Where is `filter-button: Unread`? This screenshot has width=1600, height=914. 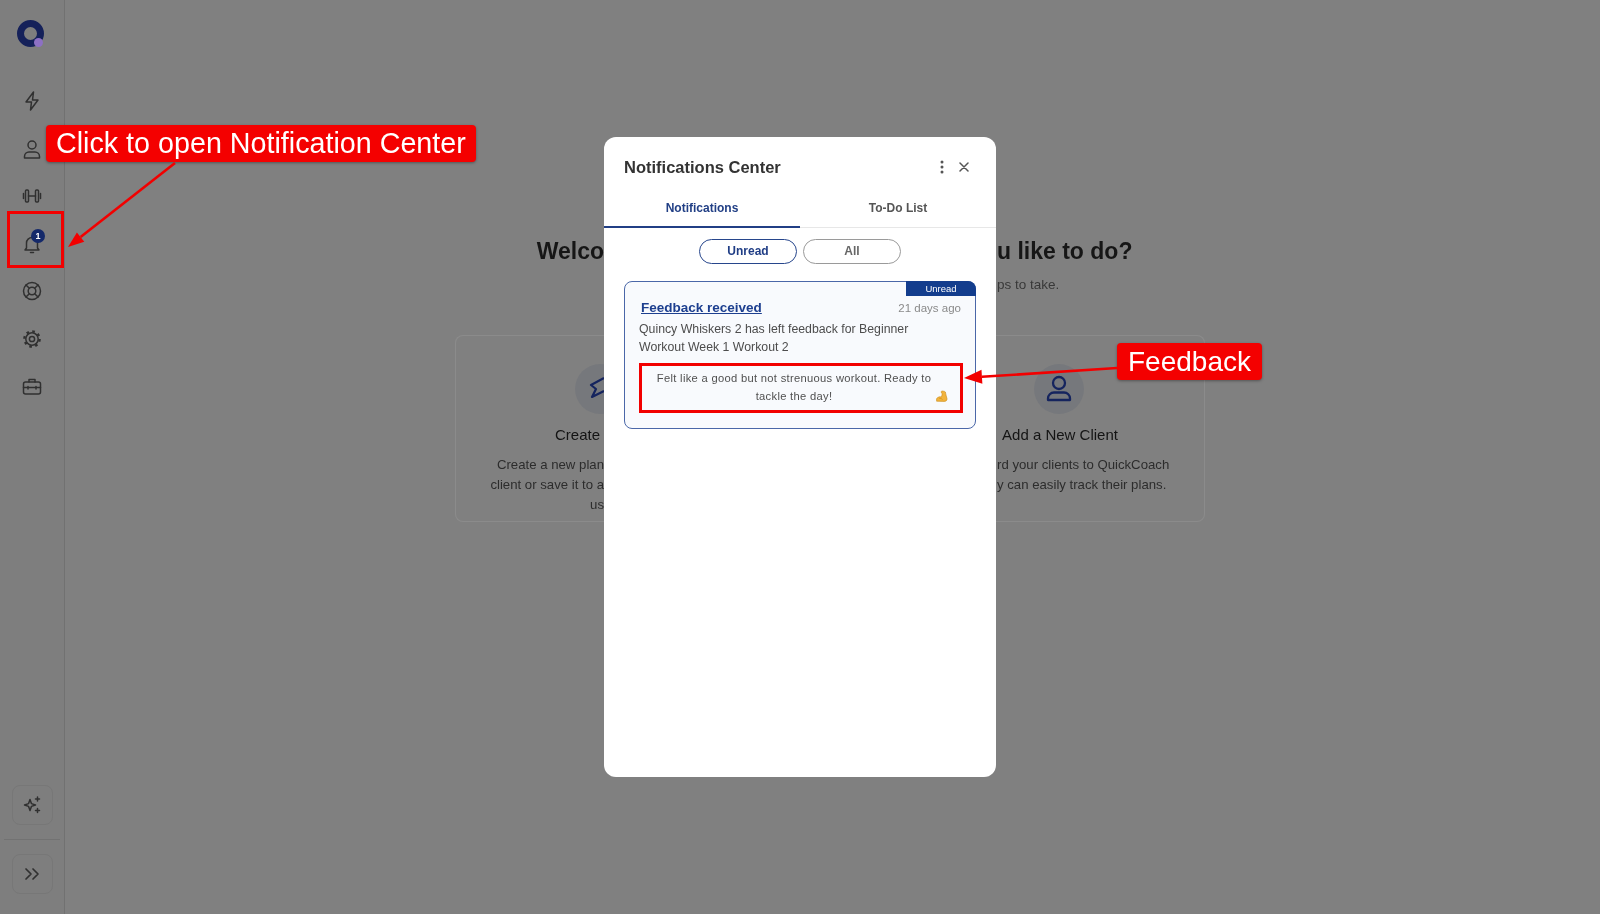
filter-button: Unread is located at coordinates (748, 251).